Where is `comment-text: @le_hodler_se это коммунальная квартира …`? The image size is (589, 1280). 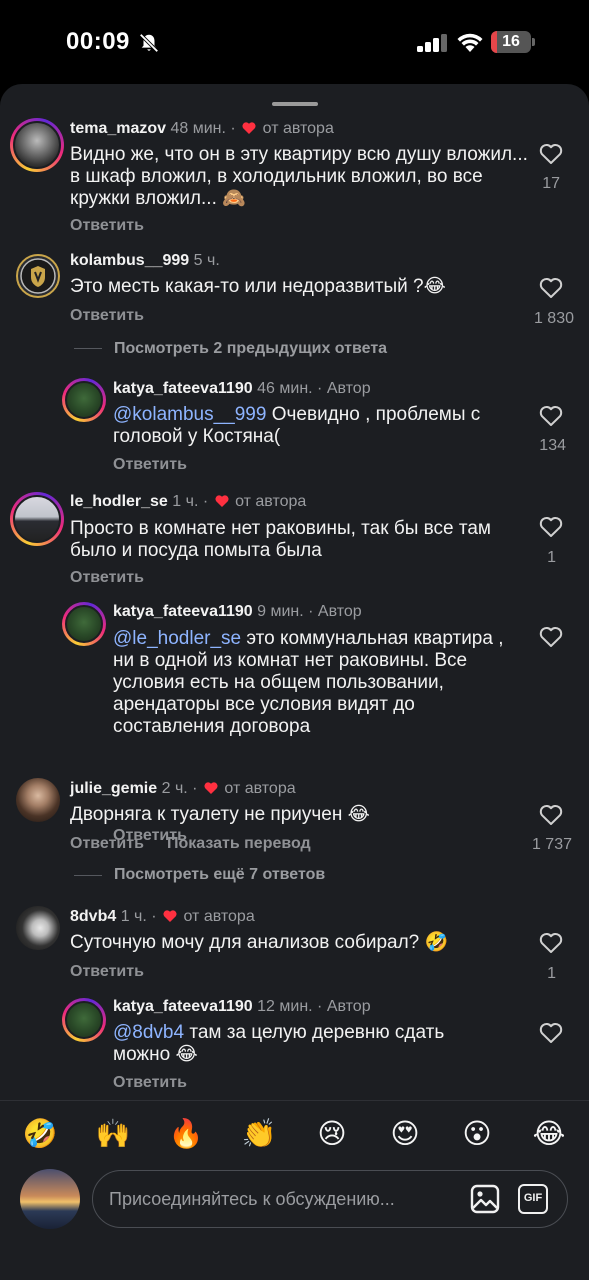 comment-text: @le_hodler_se это коммунальная квартира … is located at coordinates (308, 682).